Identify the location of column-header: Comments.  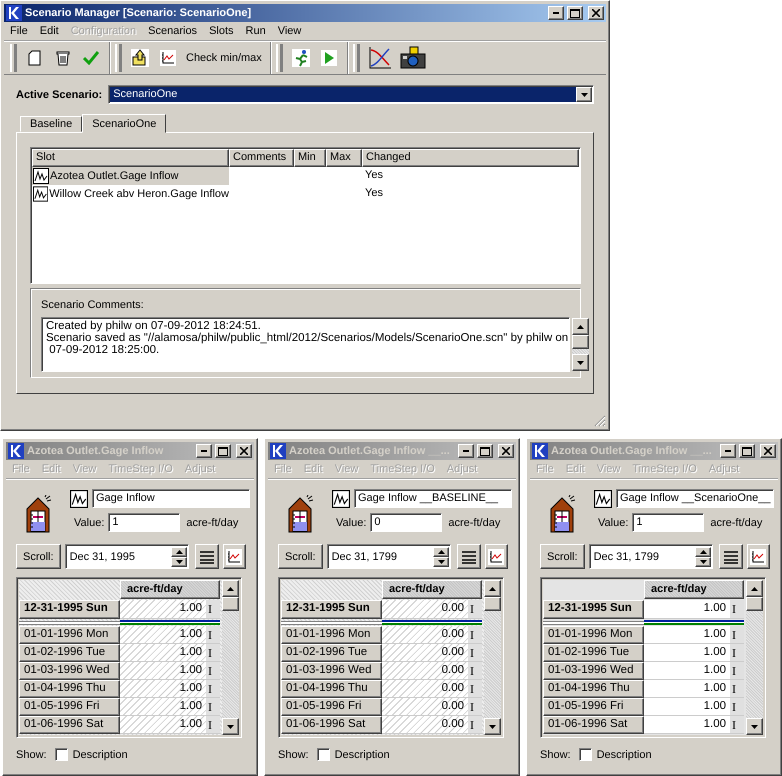
(261, 158).